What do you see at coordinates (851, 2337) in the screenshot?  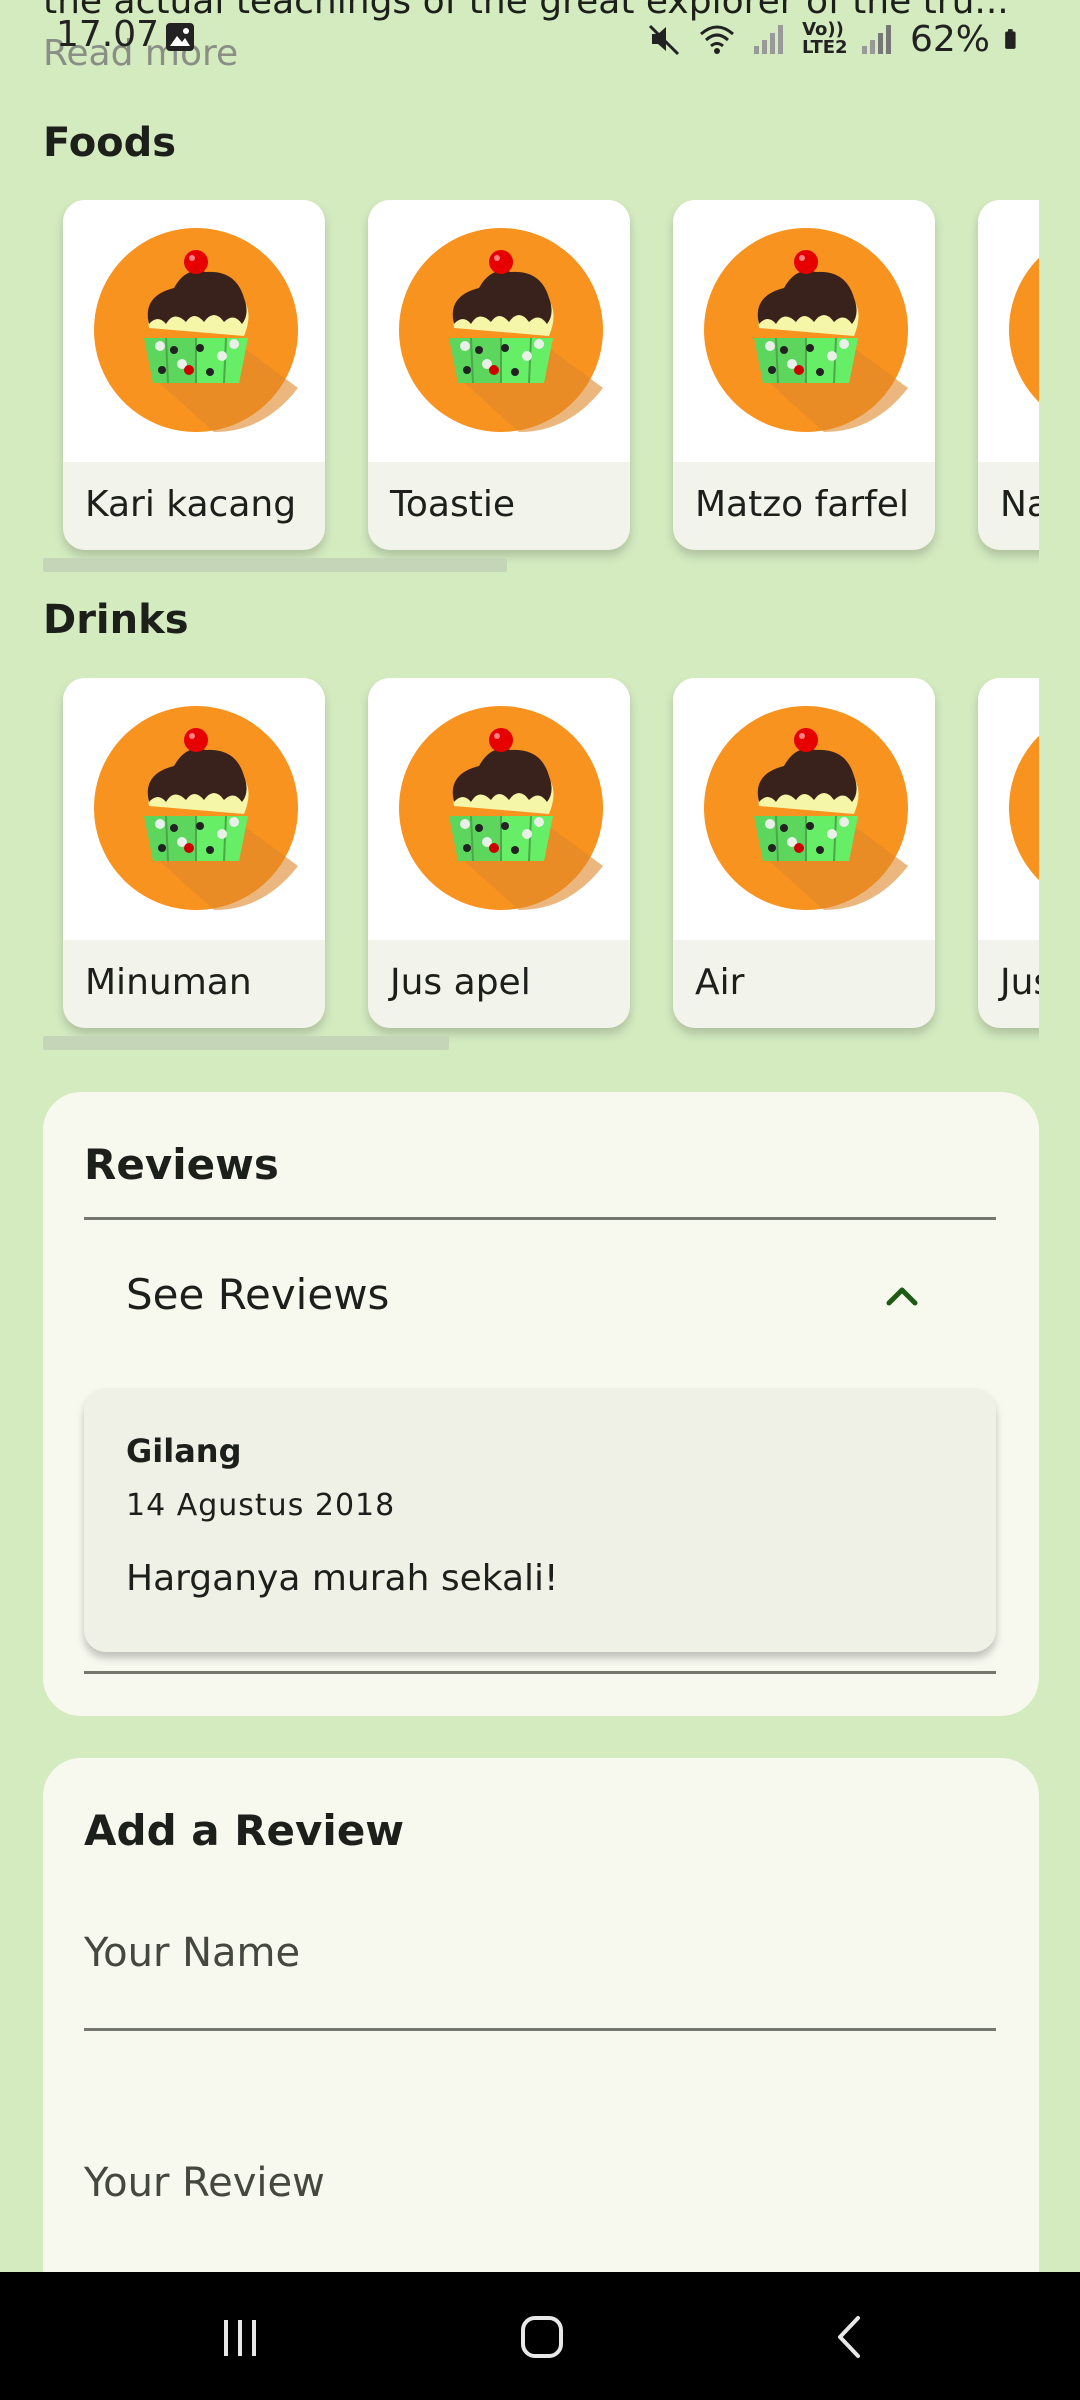 I see `back-icon` at bounding box center [851, 2337].